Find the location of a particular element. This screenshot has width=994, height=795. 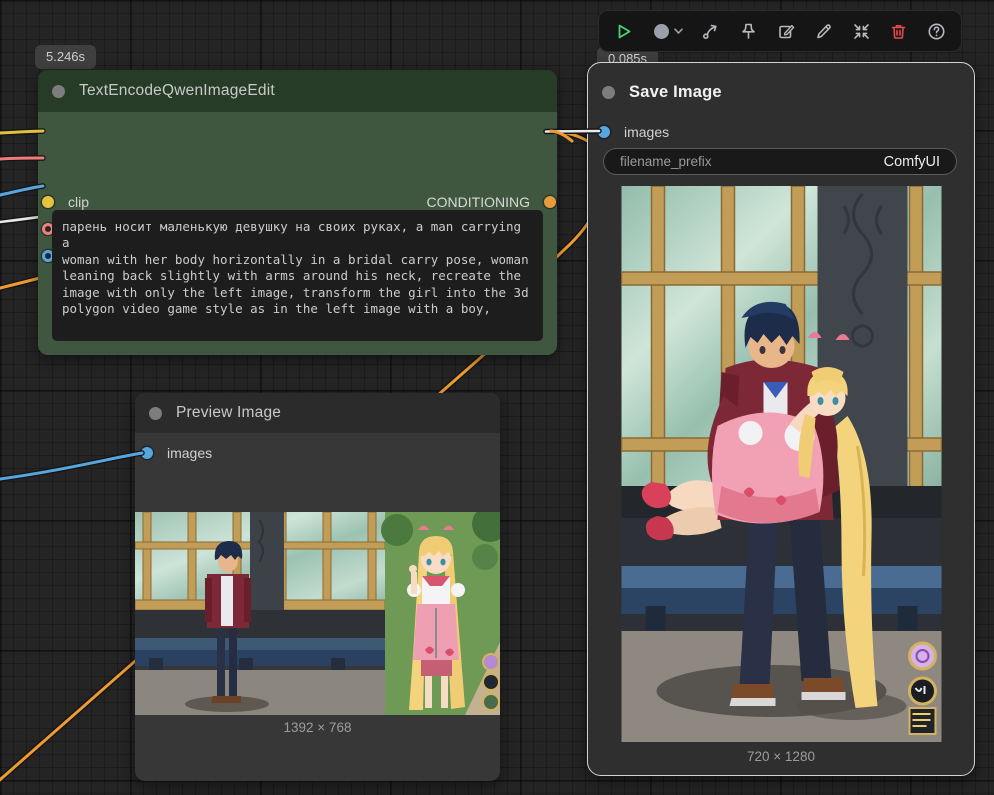

image-dimensions-caption: 1392 × 768 is located at coordinates (317, 727).